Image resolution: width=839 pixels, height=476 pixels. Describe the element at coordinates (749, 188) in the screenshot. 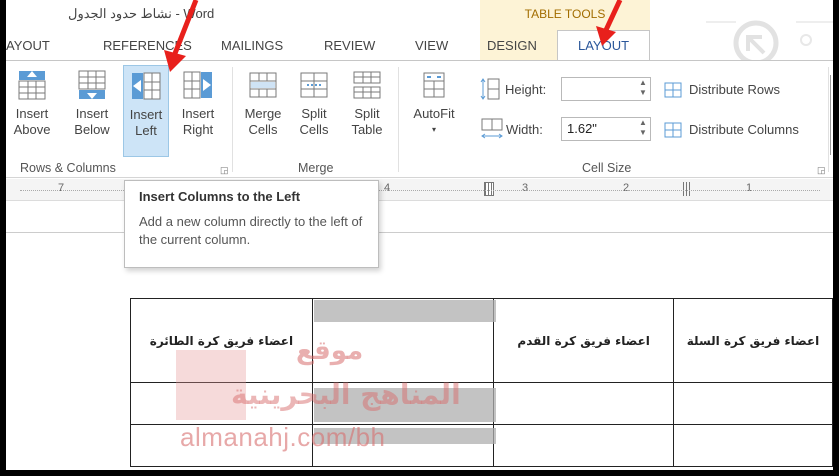

I see `ruler-number: 1` at that location.